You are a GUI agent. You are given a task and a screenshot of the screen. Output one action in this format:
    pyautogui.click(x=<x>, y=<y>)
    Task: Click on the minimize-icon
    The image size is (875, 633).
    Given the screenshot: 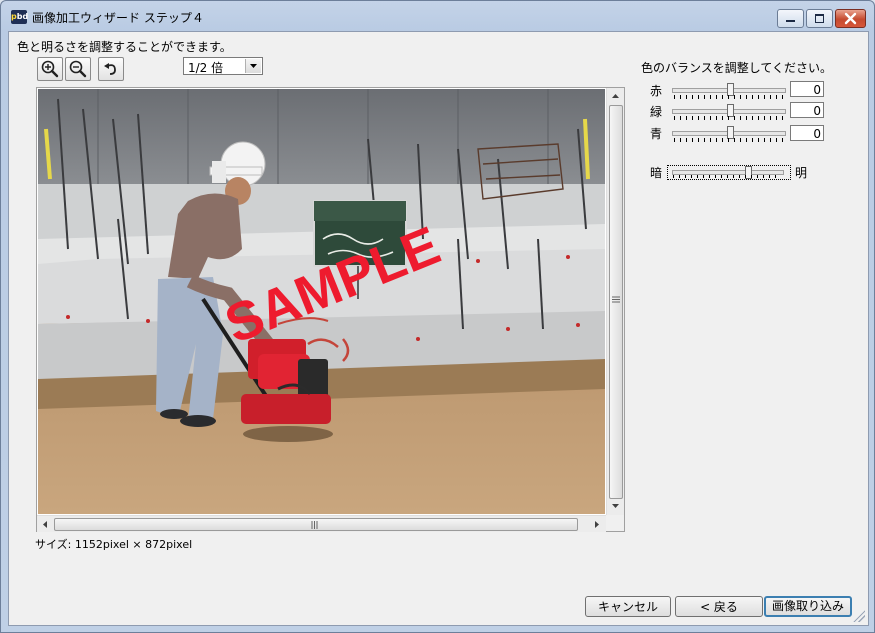 What is the action you would take?
    pyautogui.click(x=790, y=21)
    